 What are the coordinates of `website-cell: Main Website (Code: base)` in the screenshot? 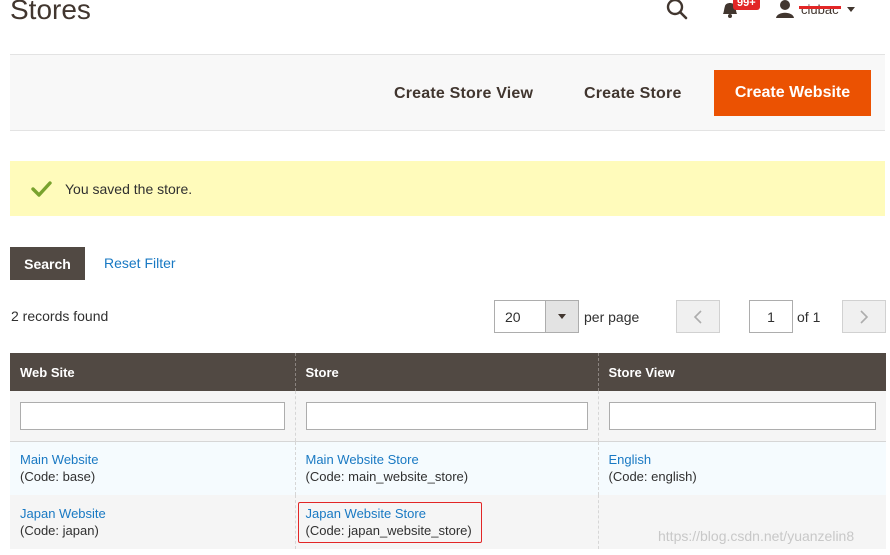 It's located at (152, 468).